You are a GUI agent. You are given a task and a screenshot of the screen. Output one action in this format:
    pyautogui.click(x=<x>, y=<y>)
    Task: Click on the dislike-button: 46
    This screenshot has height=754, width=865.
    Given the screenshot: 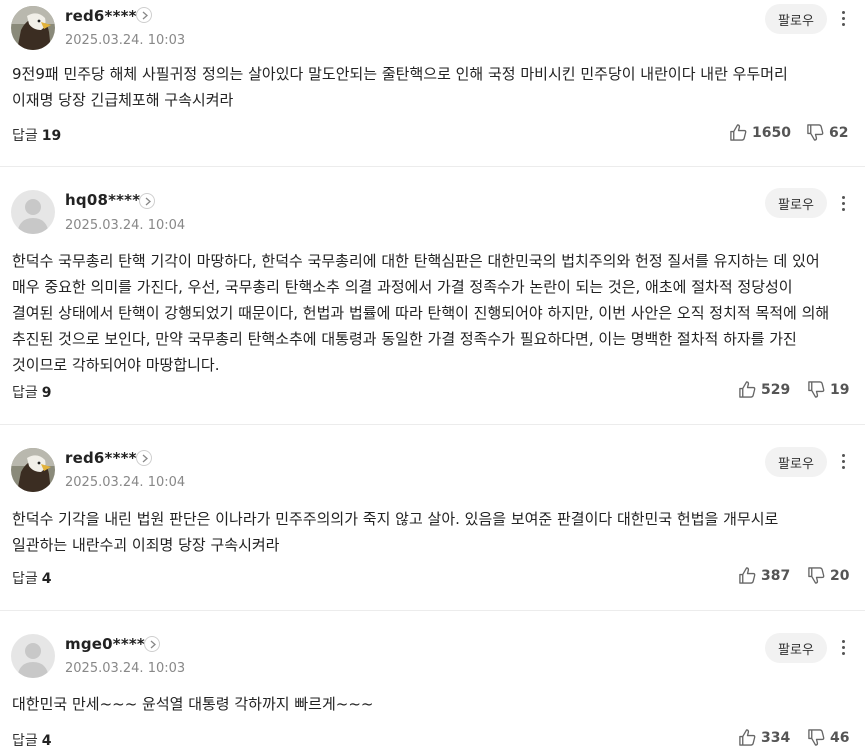 What is the action you would take?
    pyautogui.click(x=828, y=737)
    